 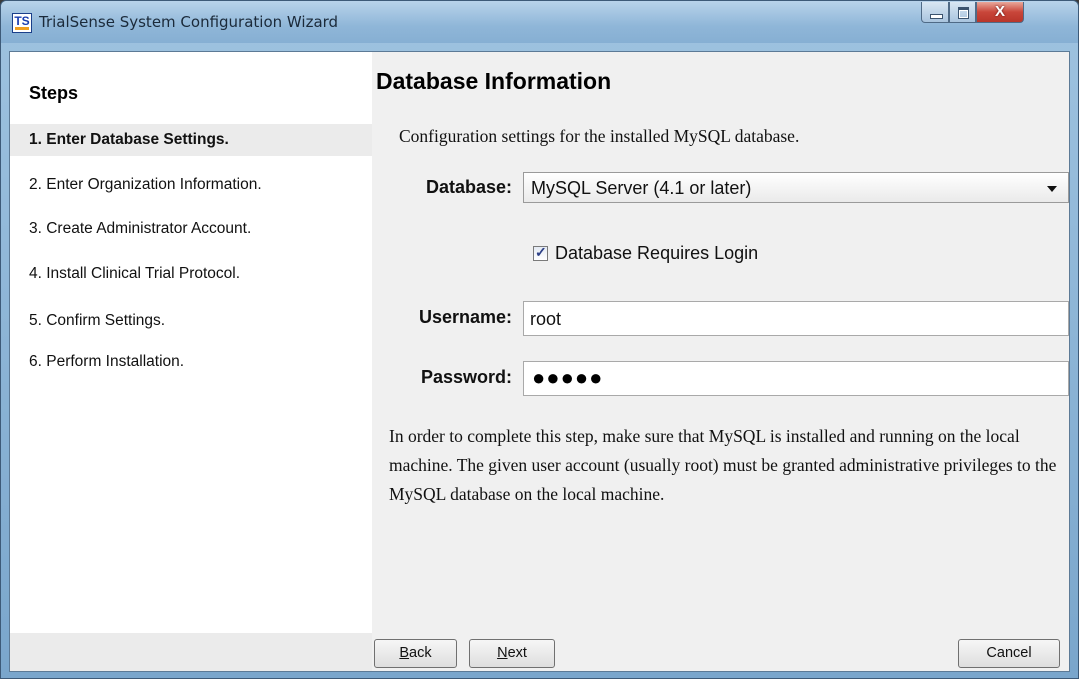 What do you see at coordinates (404, 653) in the screenshot?
I see `back-mnemonic: B` at bounding box center [404, 653].